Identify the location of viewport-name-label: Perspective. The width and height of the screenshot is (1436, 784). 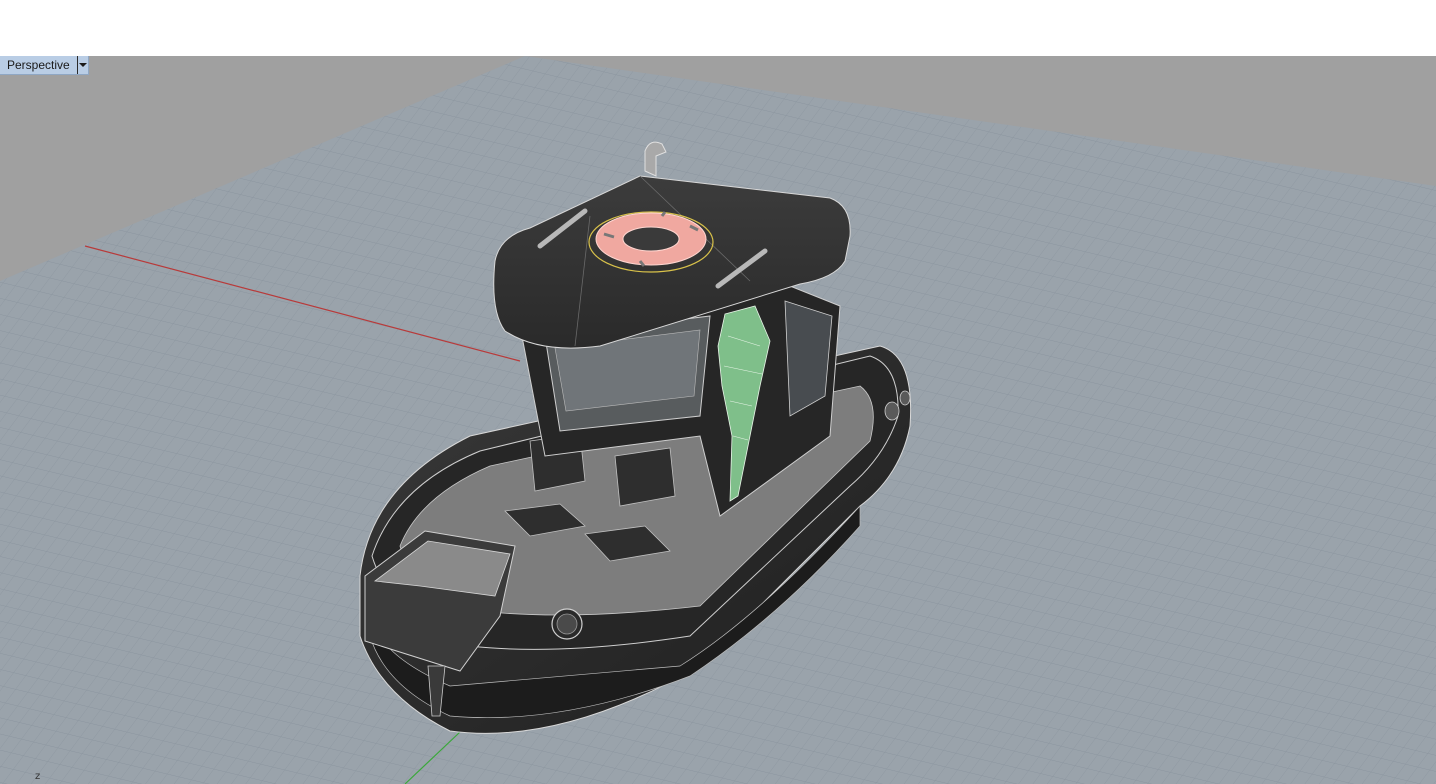
(38, 65).